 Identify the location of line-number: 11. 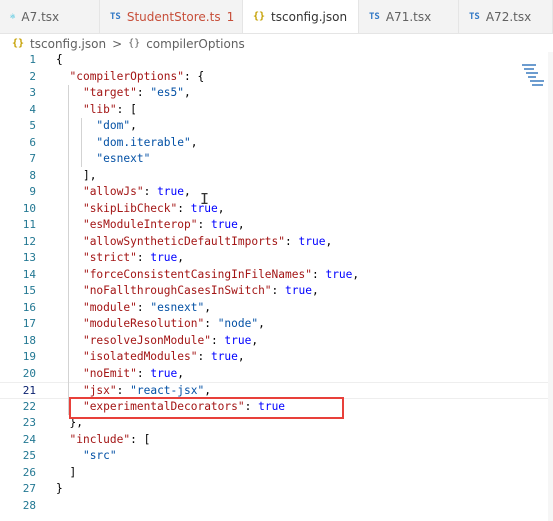
(29, 224).